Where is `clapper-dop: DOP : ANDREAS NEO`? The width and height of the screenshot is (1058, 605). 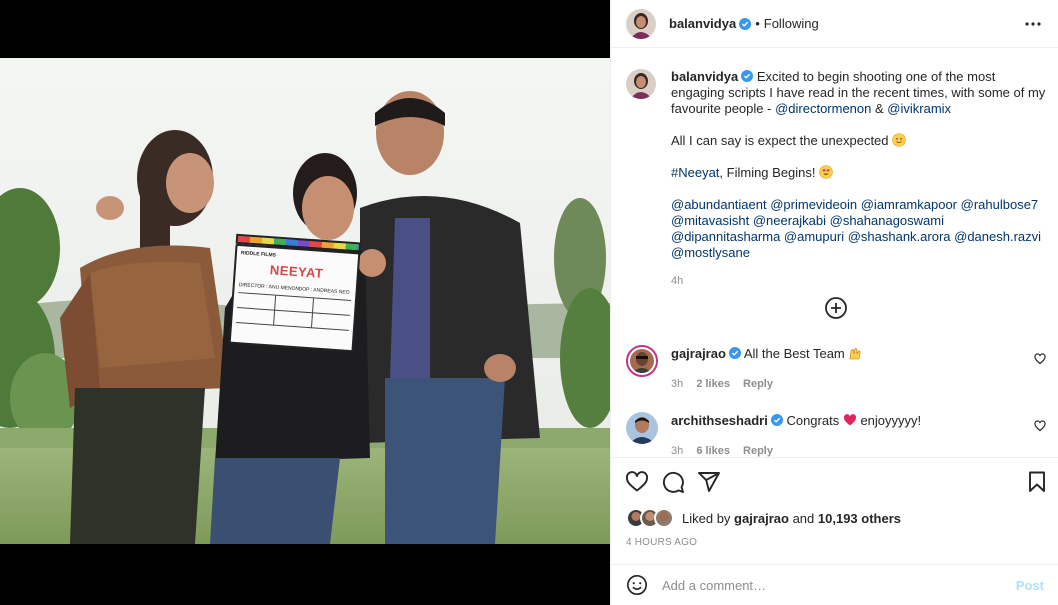 clapper-dop: DOP : ANDREAS NEO is located at coordinates (324, 291).